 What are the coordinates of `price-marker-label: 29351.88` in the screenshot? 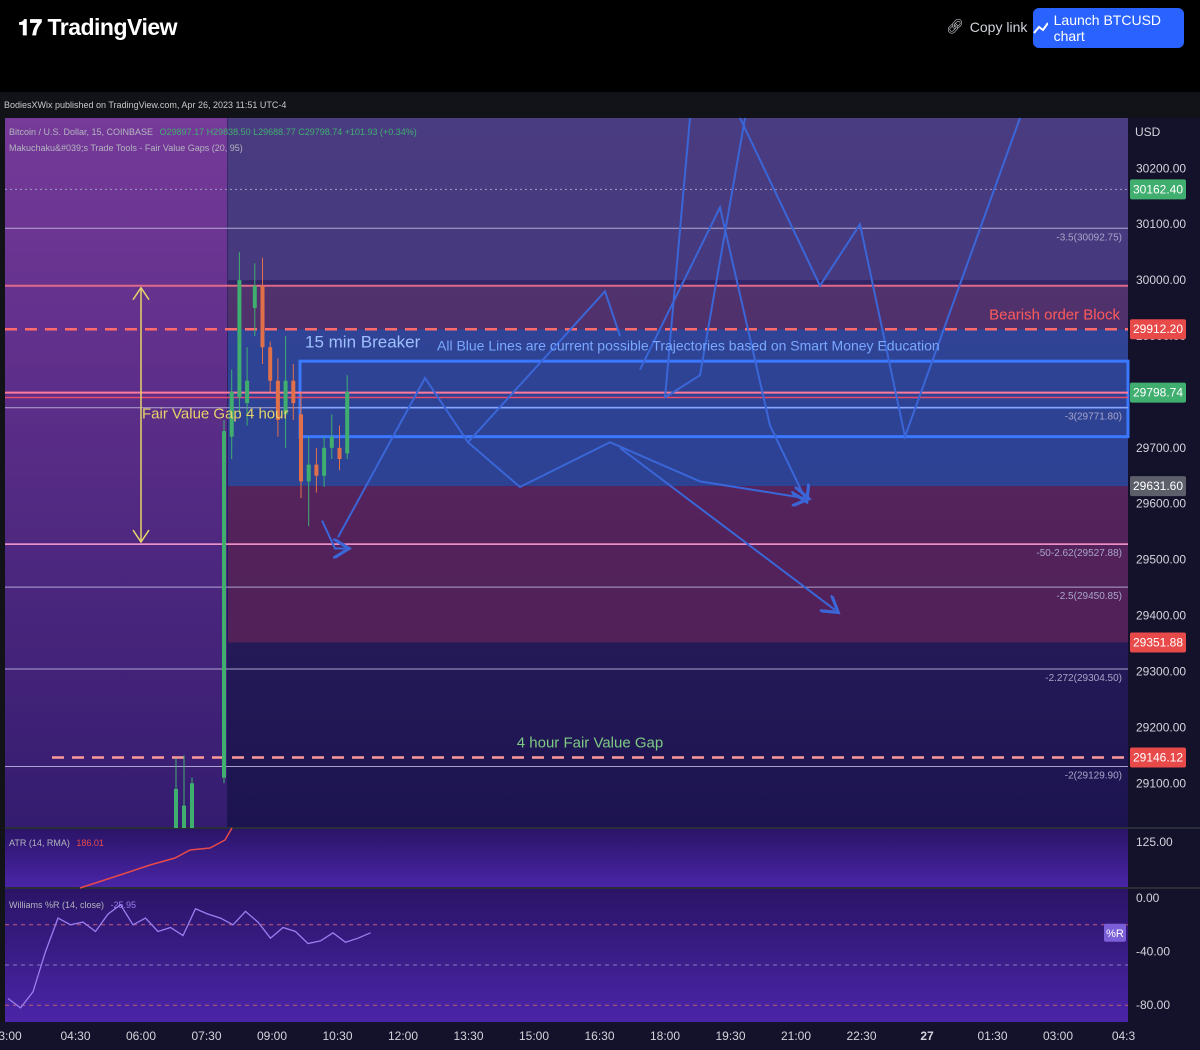 It's located at (1158, 642).